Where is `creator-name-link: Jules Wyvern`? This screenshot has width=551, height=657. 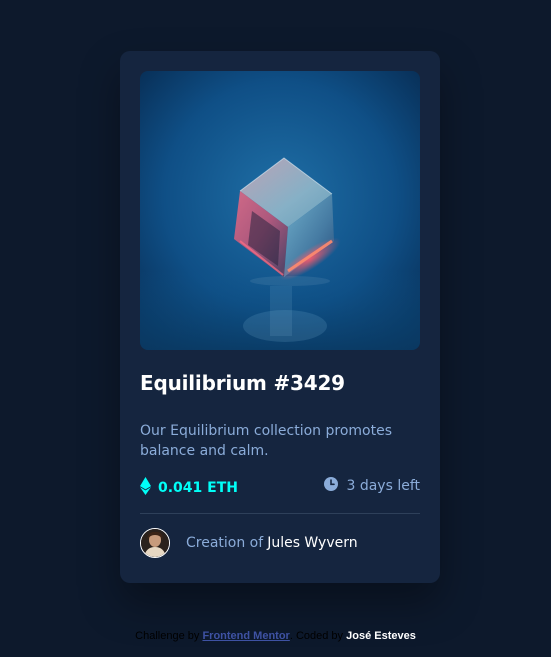 creator-name-link: Jules Wyvern is located at coordinates (312, 543).